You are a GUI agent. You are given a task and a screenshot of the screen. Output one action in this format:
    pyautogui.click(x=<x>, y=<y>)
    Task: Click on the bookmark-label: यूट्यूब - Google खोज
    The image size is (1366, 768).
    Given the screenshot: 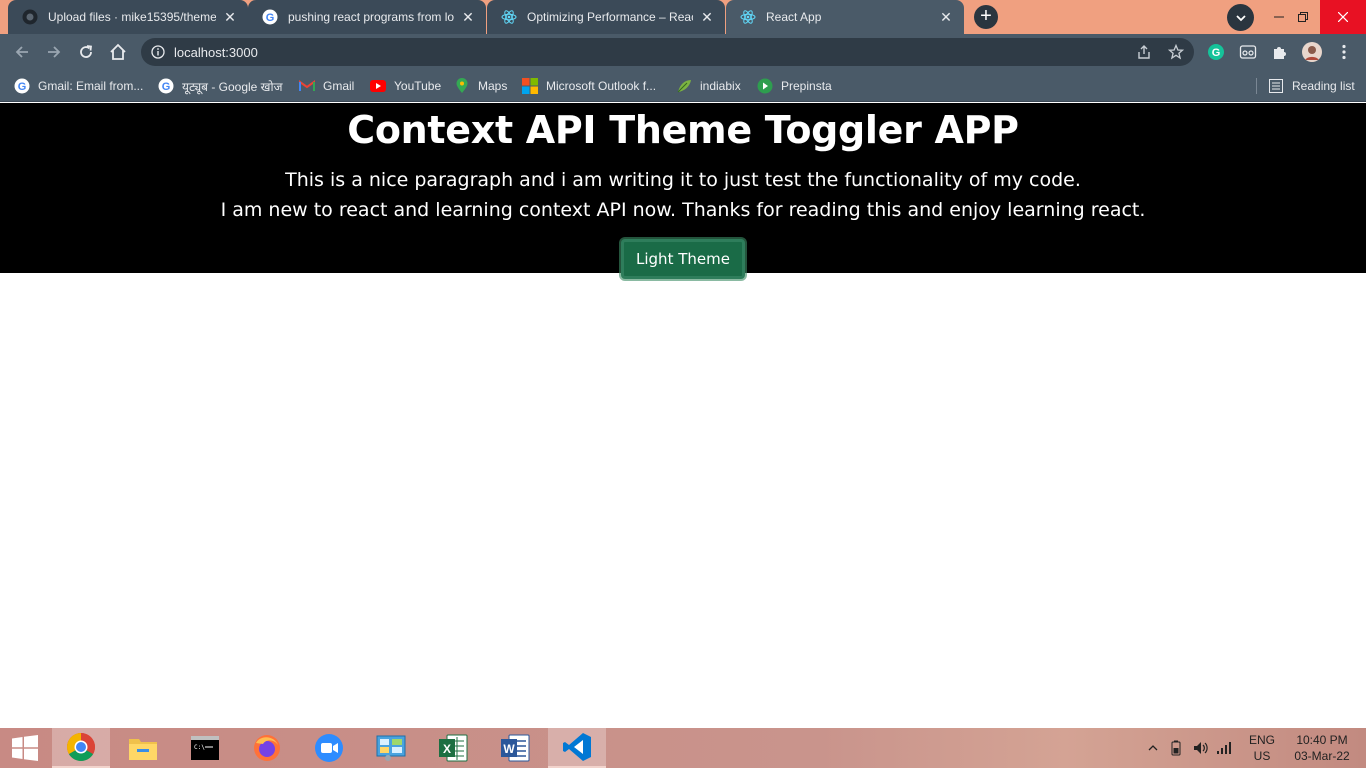 What is the action you would take?
    pyautogui.click(x=232, y=86)
    